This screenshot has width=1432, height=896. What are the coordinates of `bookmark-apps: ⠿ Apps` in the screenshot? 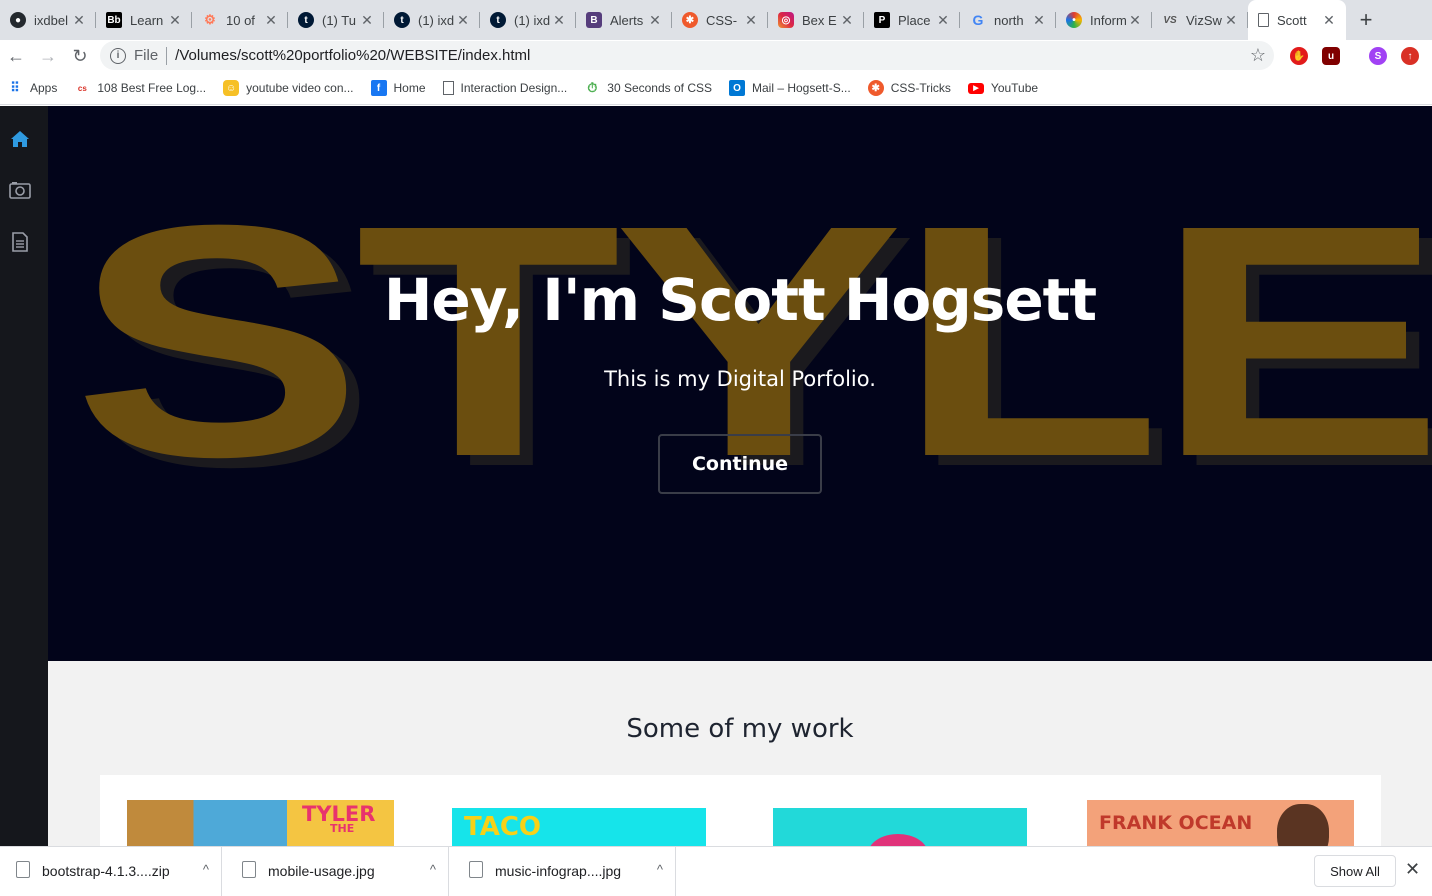 It's located at (32, 88).